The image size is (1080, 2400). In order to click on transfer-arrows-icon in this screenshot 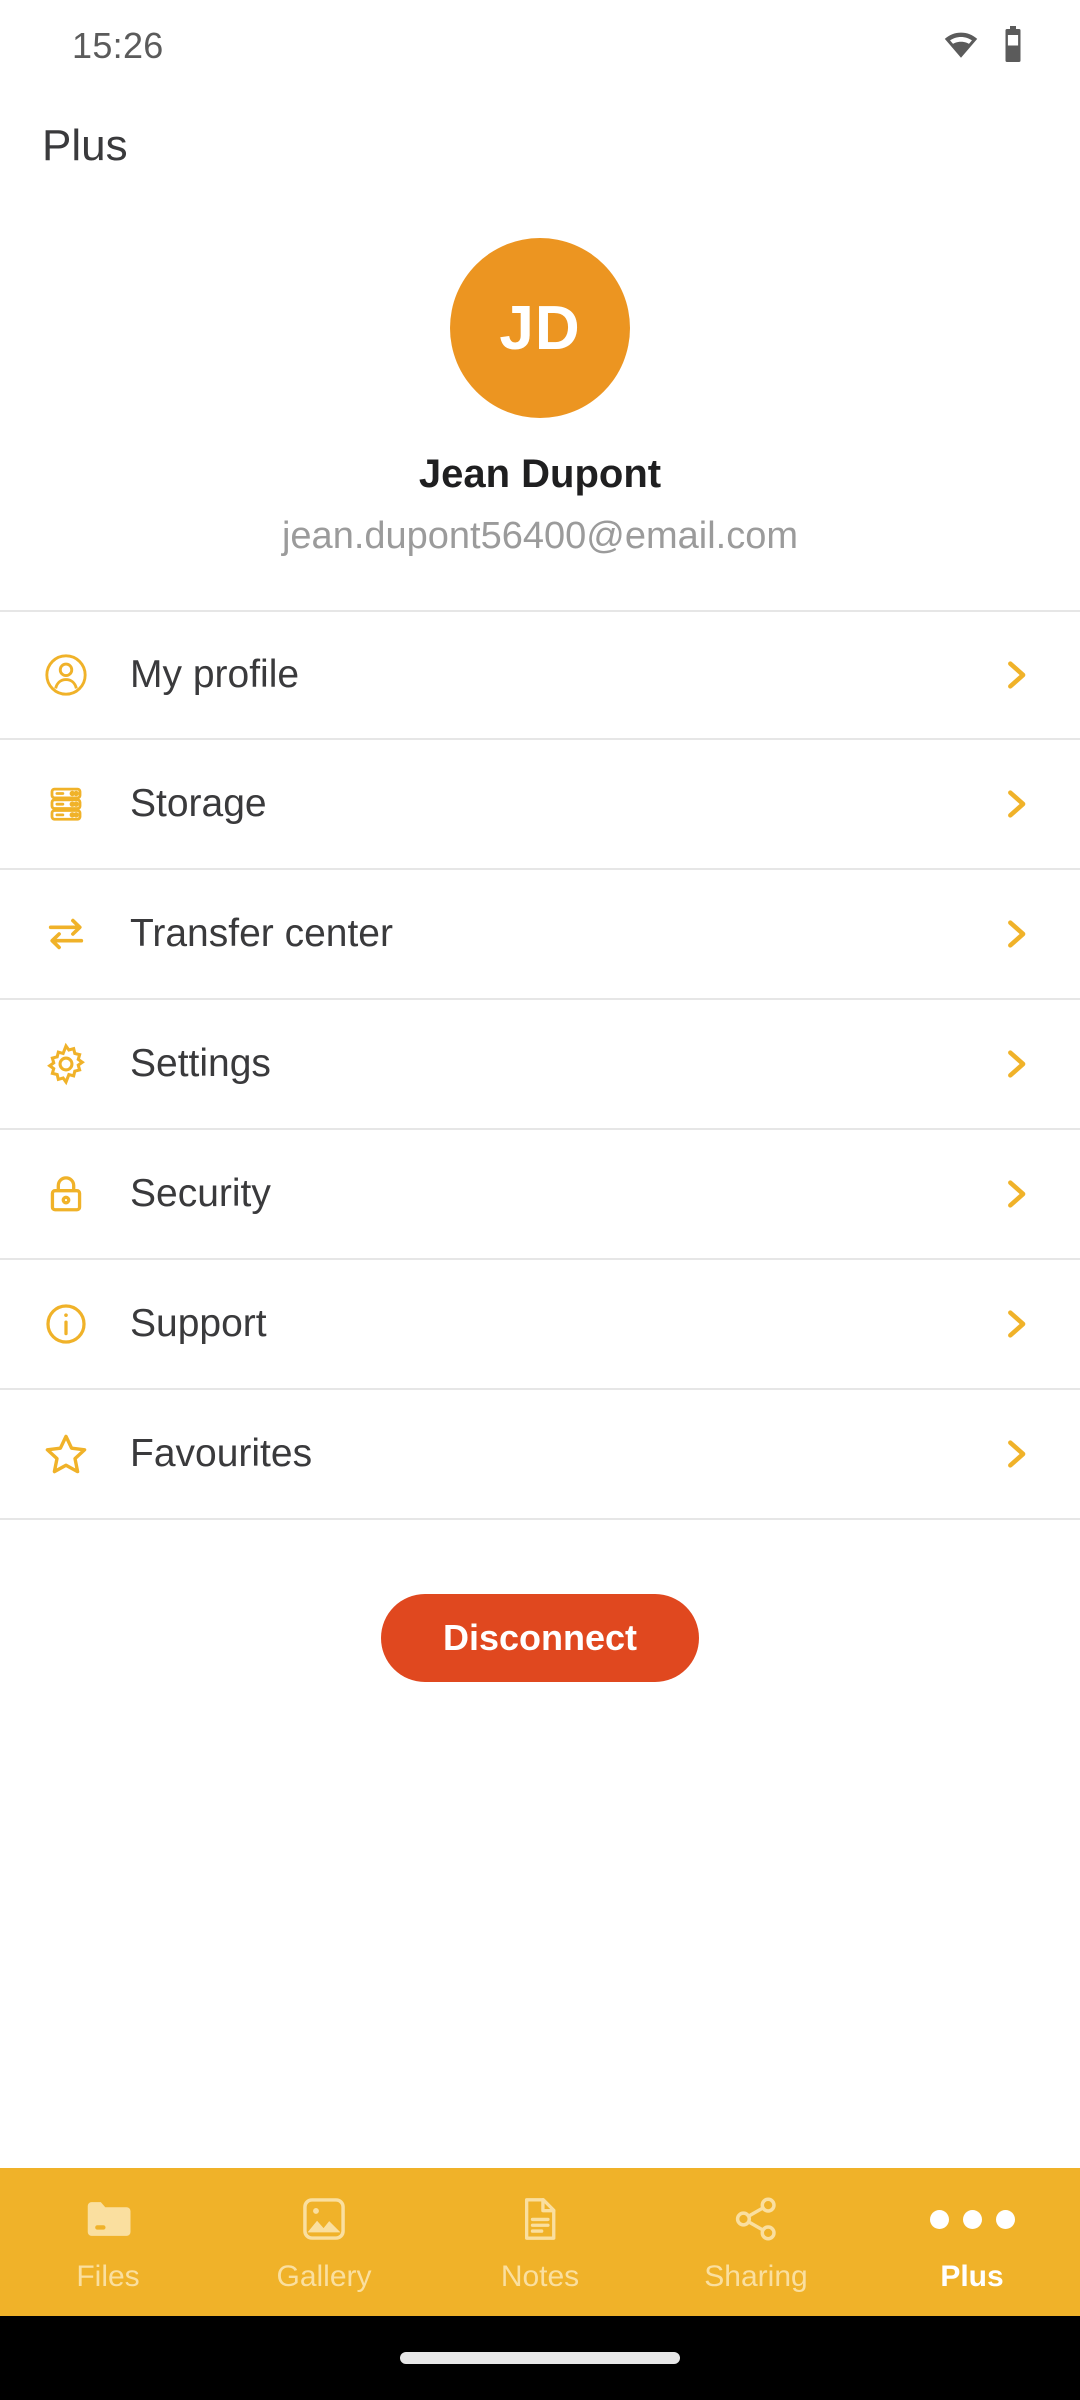, I will do `click(66, 934)`.